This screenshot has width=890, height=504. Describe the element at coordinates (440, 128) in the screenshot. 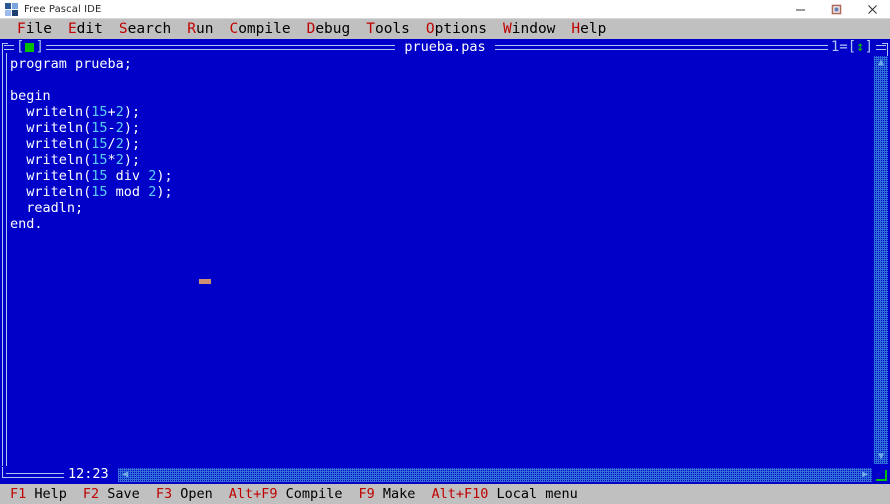

I see `code-line: writeln(15-2);` at that location.